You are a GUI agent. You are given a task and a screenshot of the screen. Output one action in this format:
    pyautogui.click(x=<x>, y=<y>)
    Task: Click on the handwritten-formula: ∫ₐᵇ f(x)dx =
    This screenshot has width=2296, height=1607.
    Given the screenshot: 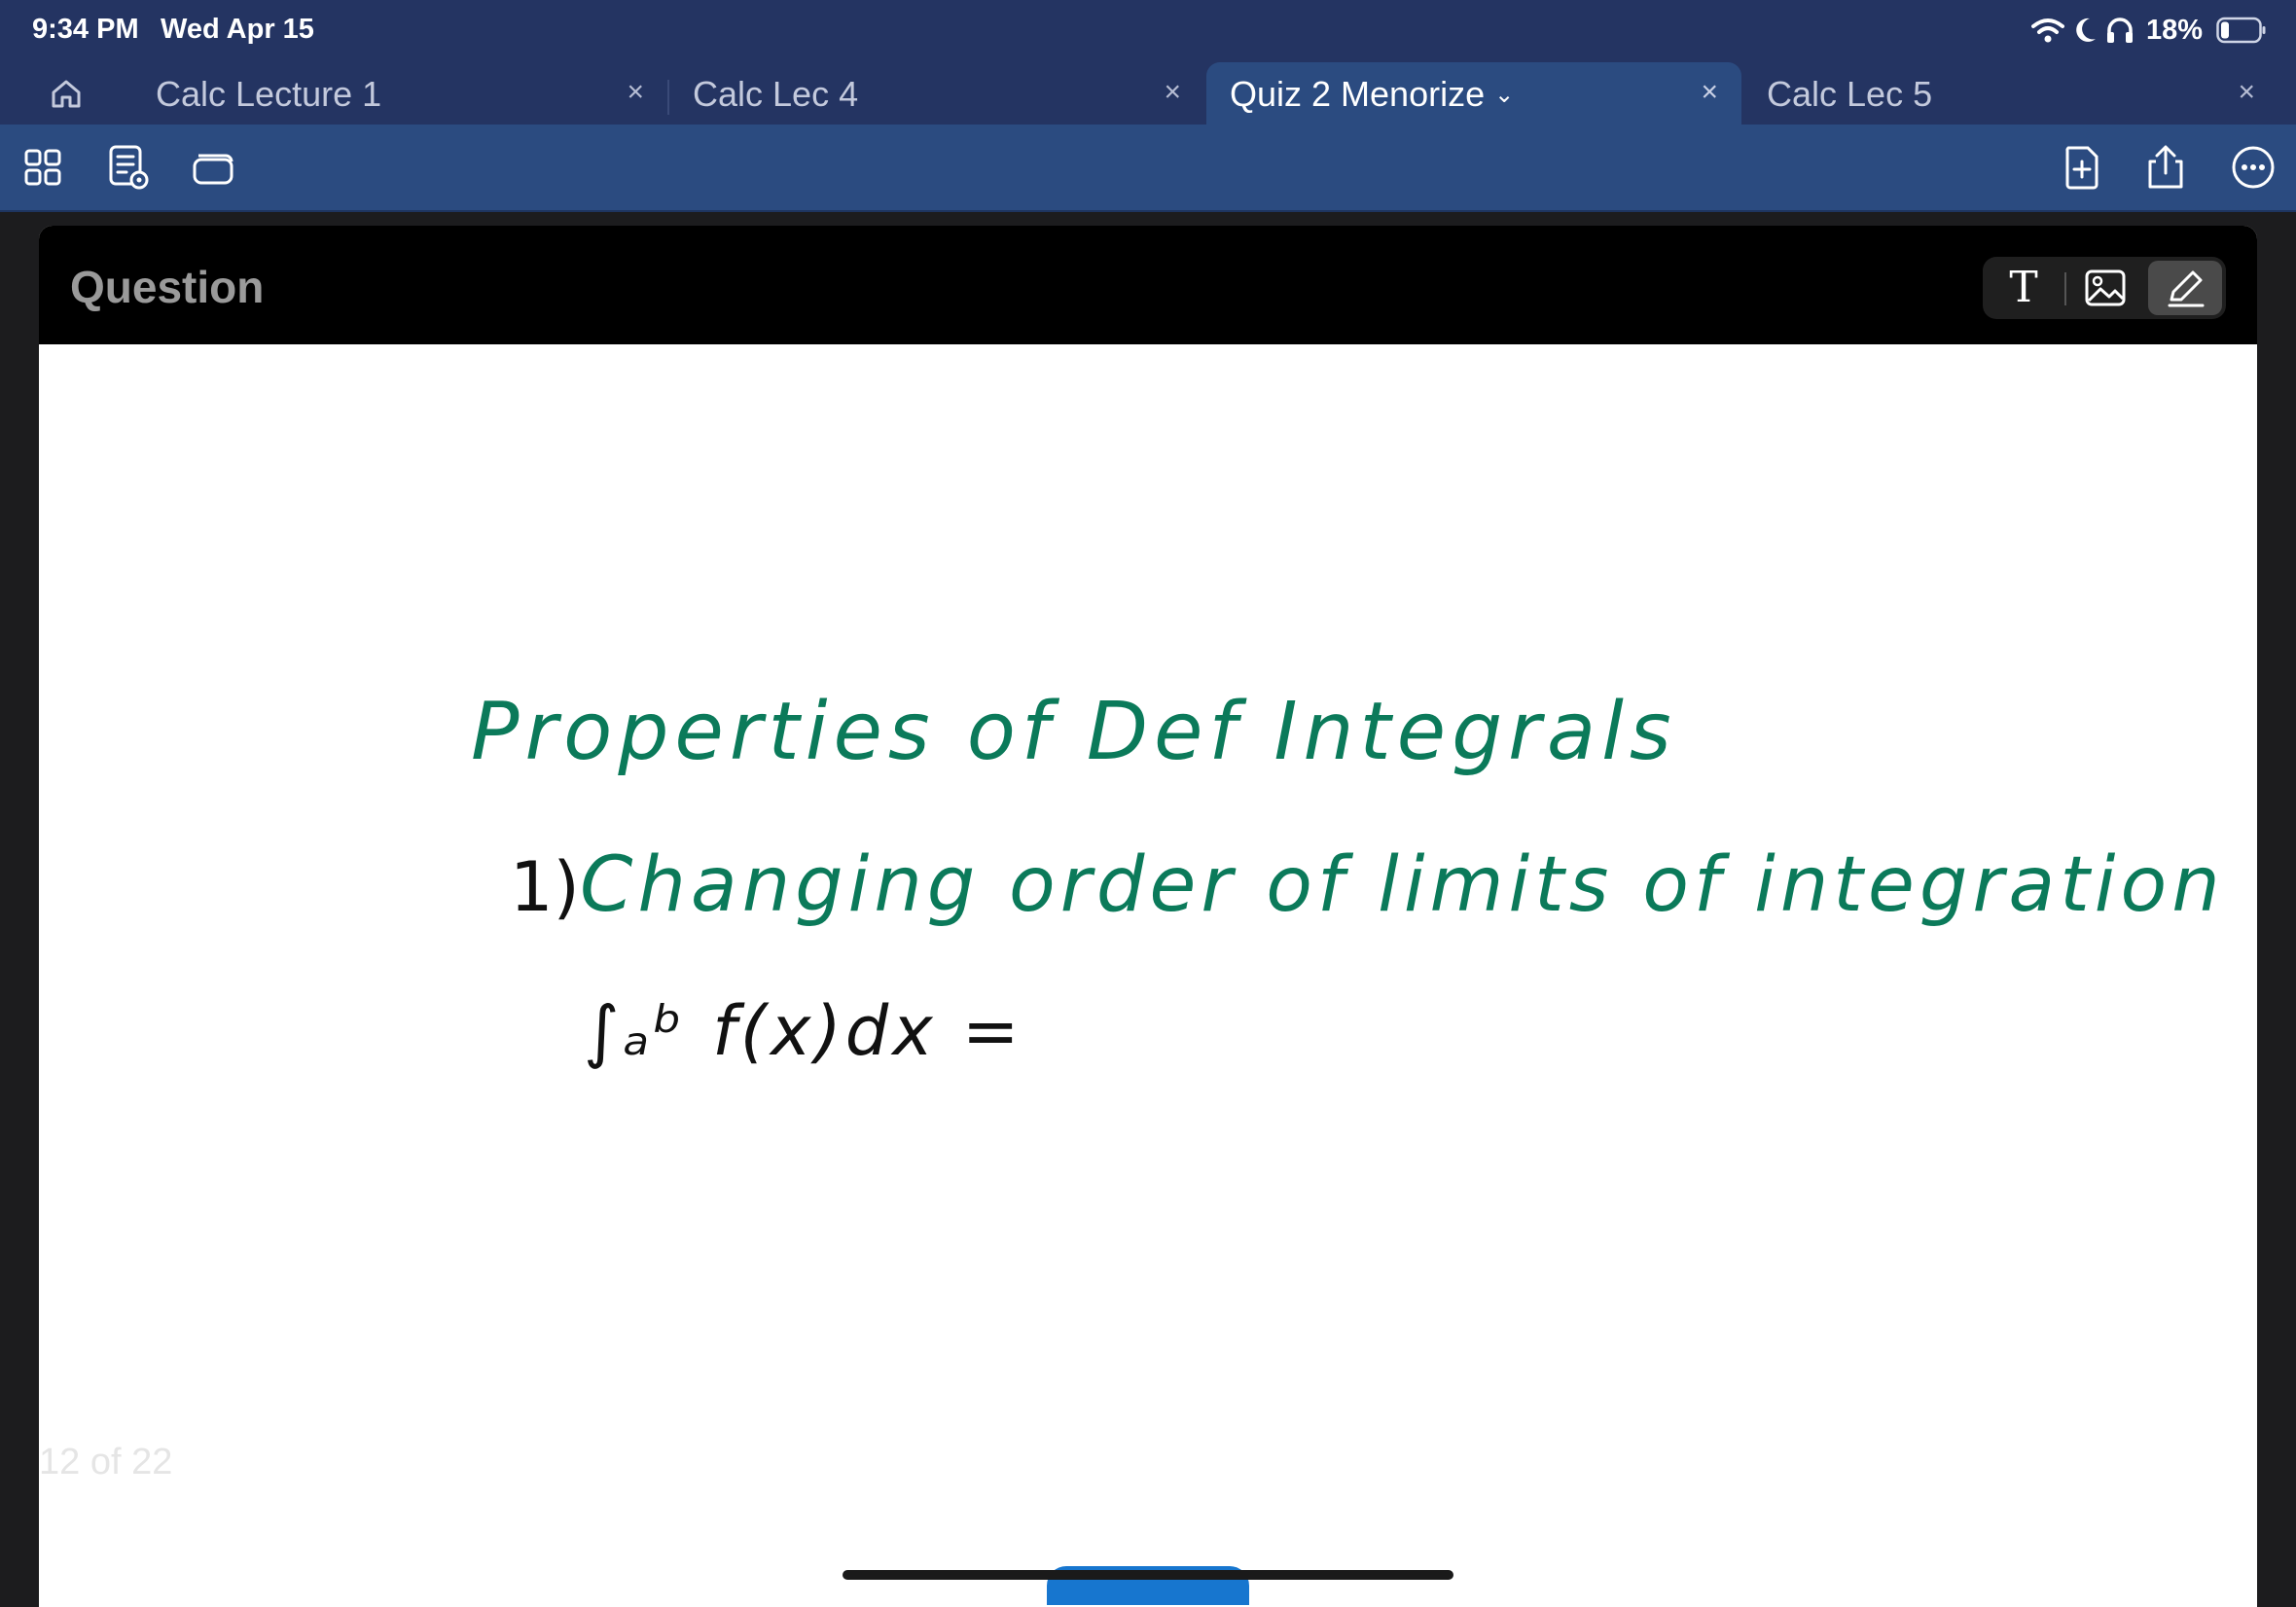 What is the action you would take?
    pyautogui.click(x=803, y=1031)
    